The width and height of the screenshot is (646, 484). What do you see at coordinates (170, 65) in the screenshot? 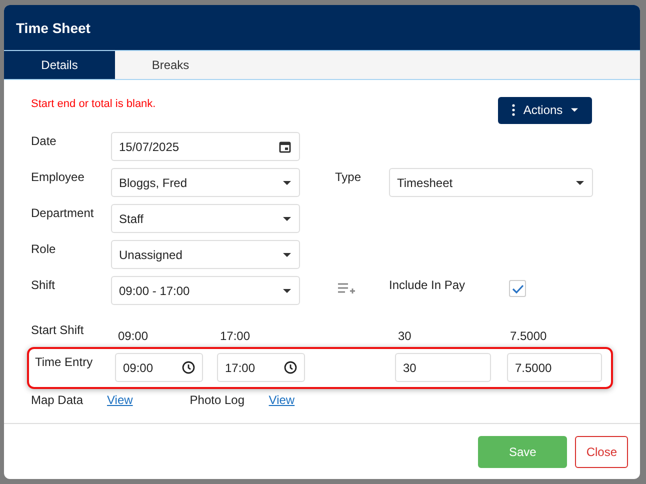
I see `tab: Breaks` at bounding box center [170, 65].